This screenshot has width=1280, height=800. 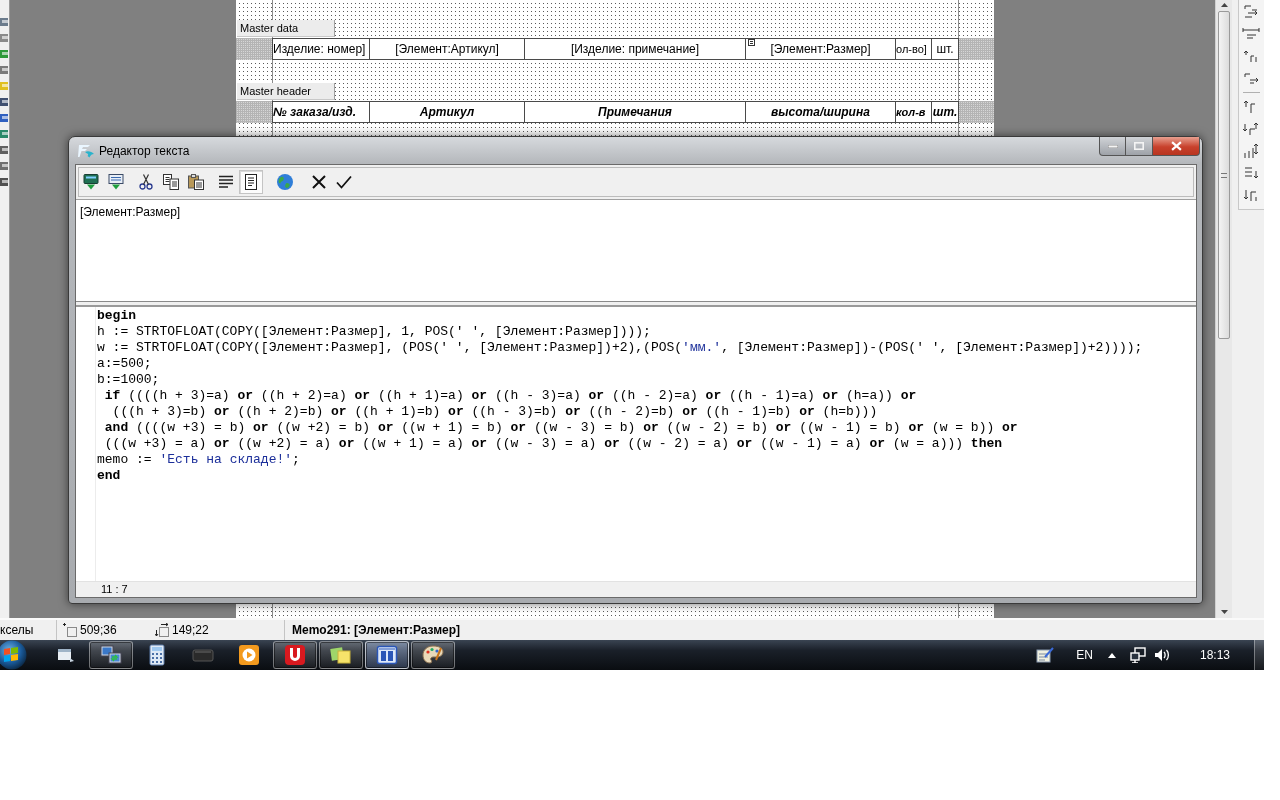 I want to click on document-icon, so click(x=251, y=182).